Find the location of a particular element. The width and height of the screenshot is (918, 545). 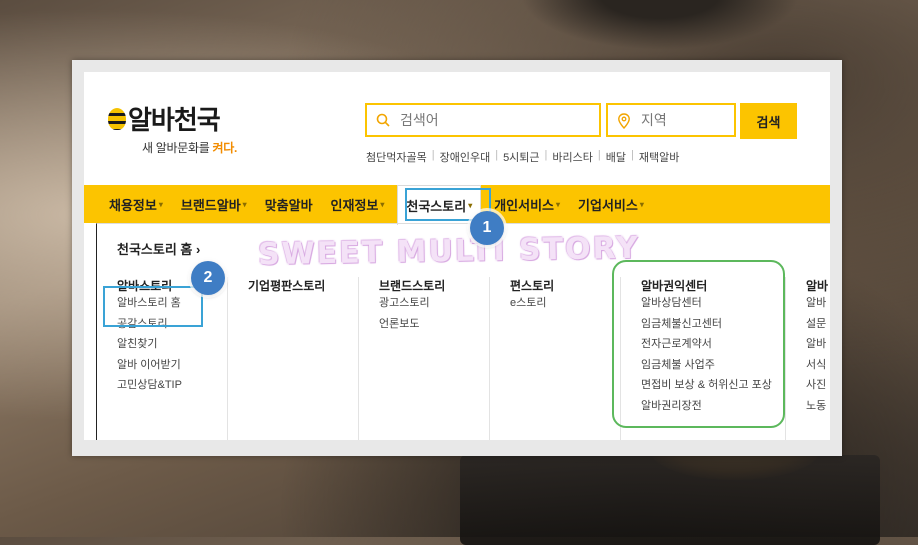

quick-link: 첨단먹자골목 is located at coordinates (396, 157).